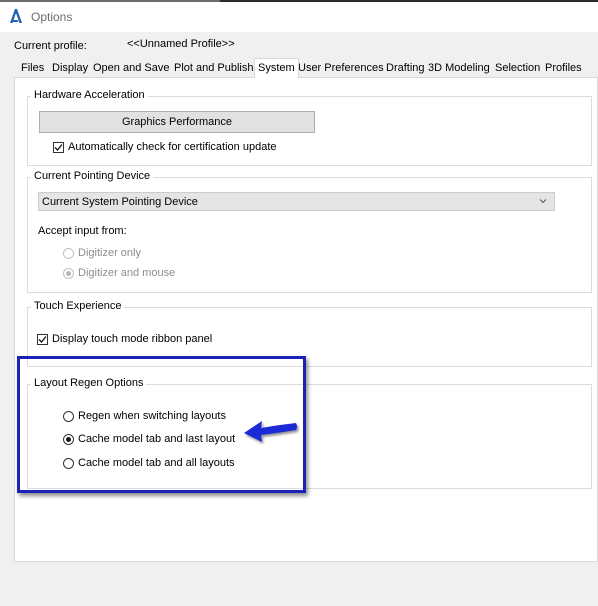 The image size is (598, 606). I want to click on radio-selected-dot, so click(68, 273).